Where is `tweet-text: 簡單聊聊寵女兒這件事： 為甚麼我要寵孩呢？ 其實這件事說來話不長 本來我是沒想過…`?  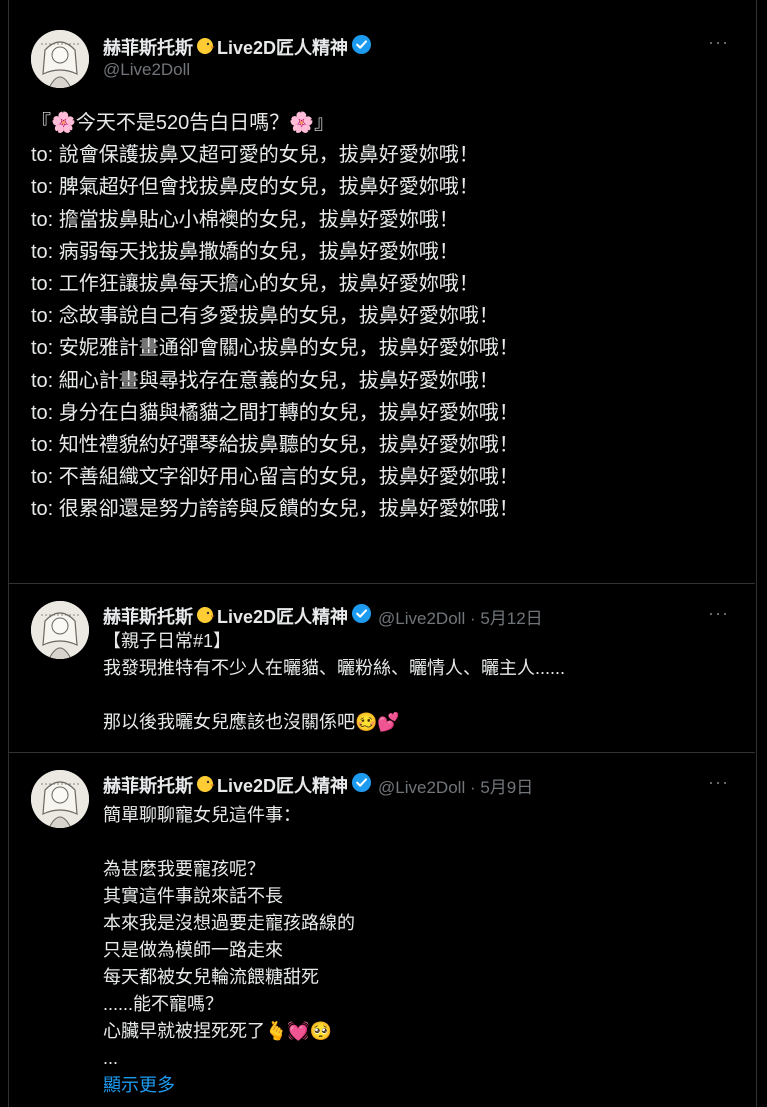
tweet-text: 簡單聊聊寵女兒這件事： 為甚麼我要寵孩呢？ 其實這件事說來話不長 本來我是沒想過… is located at coordinates (229, 950).